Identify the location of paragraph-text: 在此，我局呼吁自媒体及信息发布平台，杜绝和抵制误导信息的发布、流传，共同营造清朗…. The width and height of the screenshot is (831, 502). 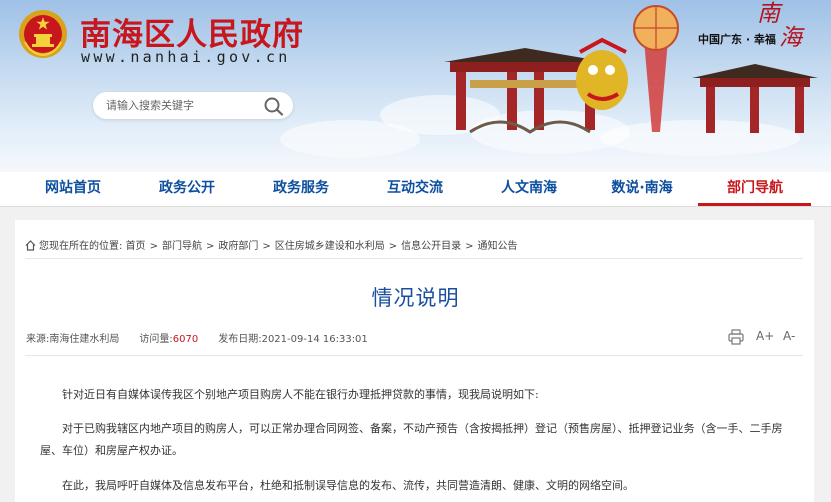
(348, 485).